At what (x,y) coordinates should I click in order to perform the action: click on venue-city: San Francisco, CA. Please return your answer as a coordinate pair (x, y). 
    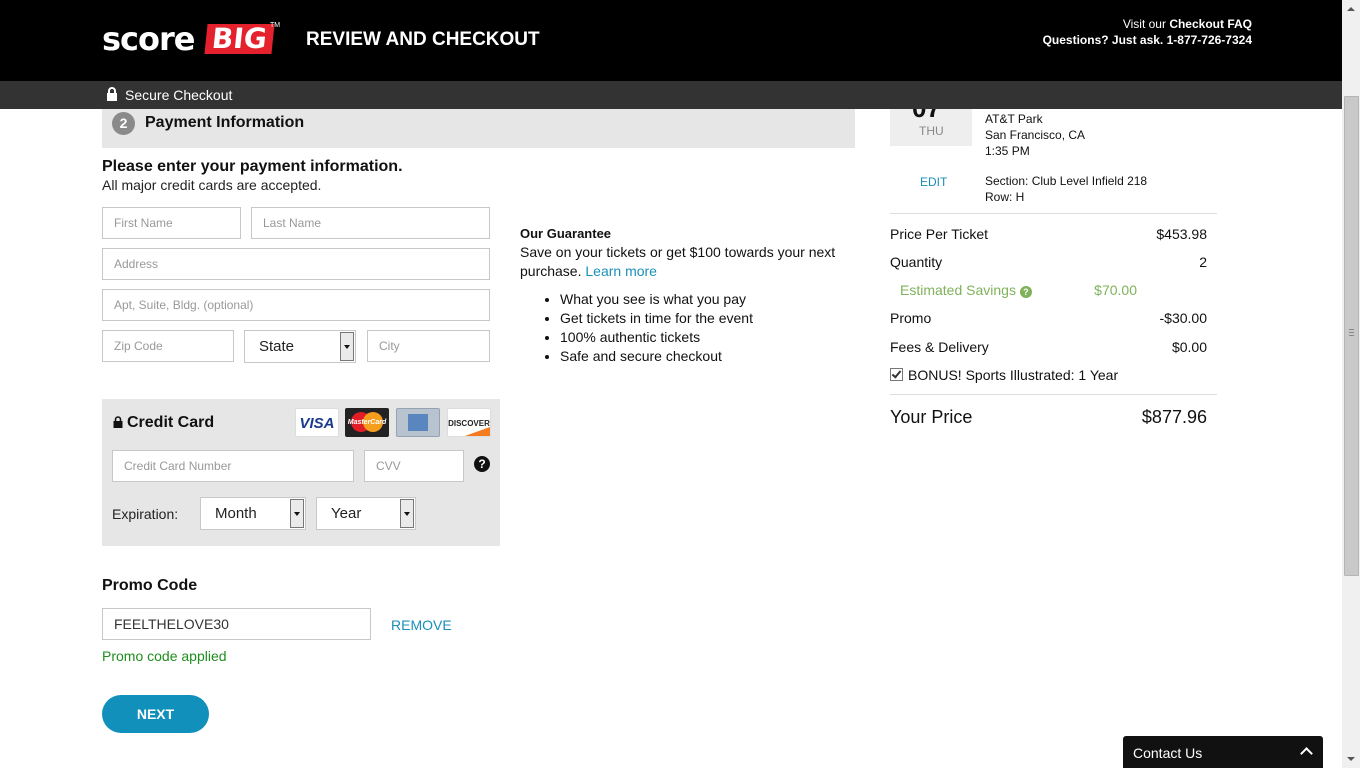
    Looking at the image, I should click on (1035, 135).